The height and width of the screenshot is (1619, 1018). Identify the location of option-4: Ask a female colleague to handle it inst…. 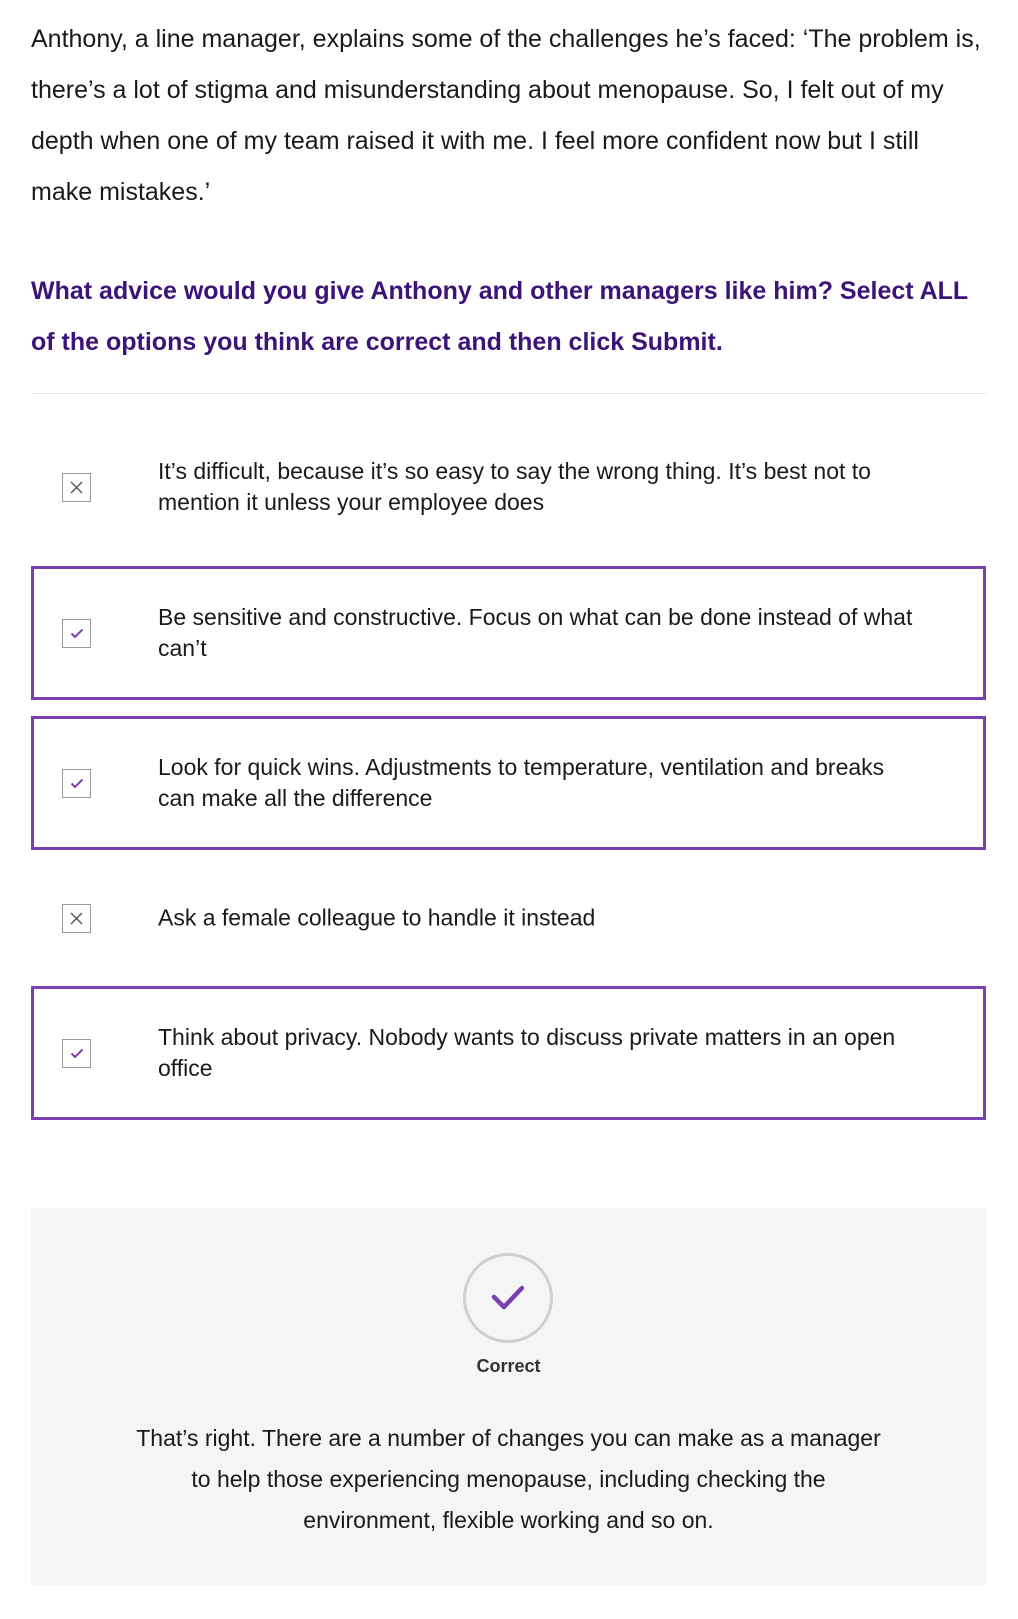
(508, 918).